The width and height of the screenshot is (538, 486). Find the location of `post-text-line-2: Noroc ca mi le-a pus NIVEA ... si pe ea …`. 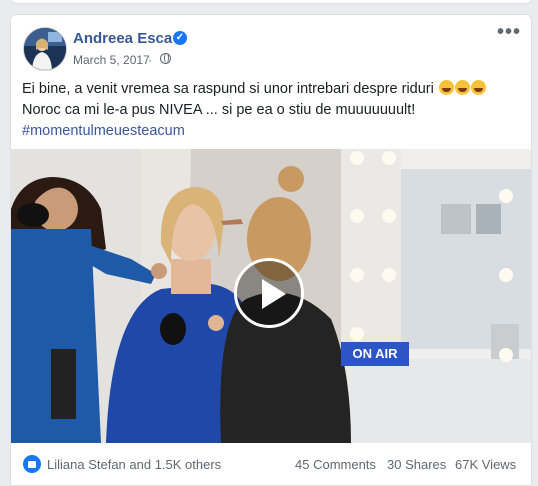

post-text-line-2: Noroc ca mi le-a pus NIVEA ... si pe ea … is located at coordinates (219, 110).